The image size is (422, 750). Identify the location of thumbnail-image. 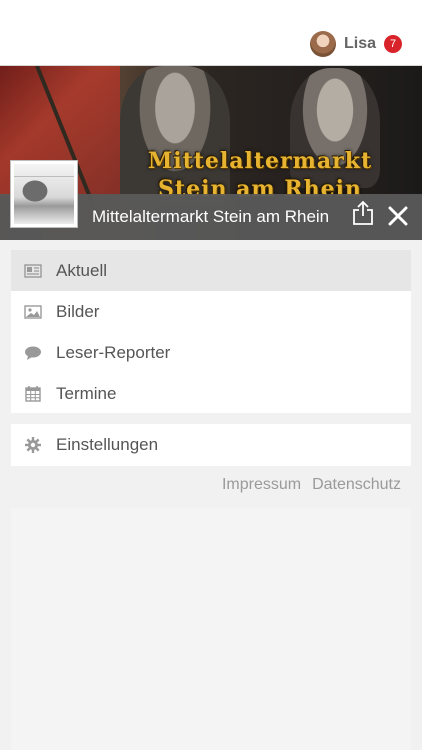
(44, 194).